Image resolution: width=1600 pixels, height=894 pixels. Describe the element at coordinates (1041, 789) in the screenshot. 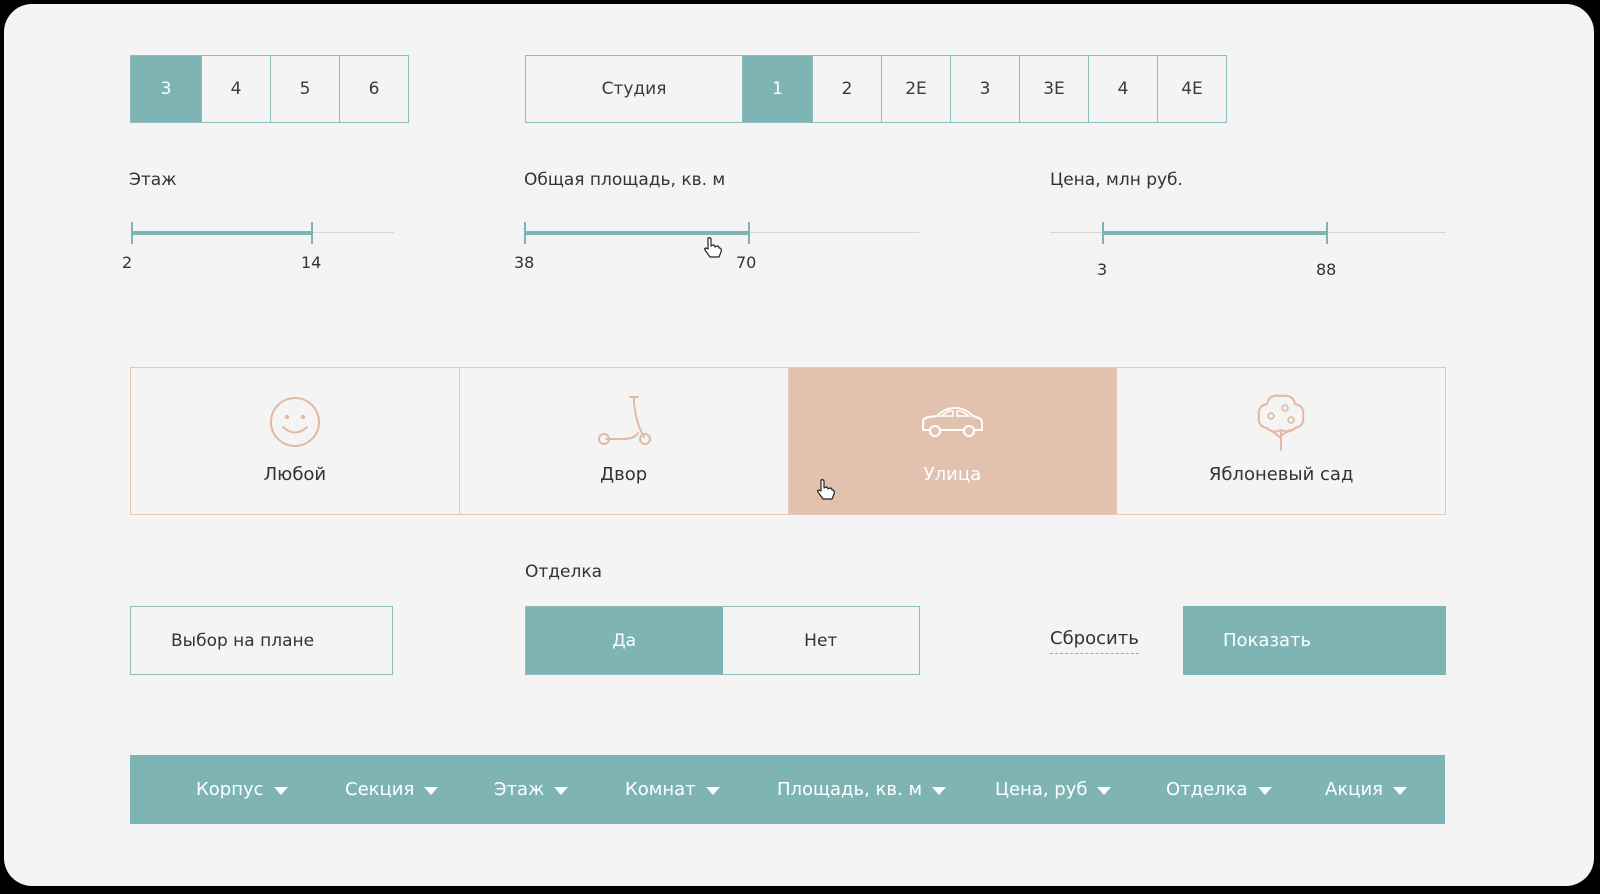

I see `column-label: Цена, руб` at that location.